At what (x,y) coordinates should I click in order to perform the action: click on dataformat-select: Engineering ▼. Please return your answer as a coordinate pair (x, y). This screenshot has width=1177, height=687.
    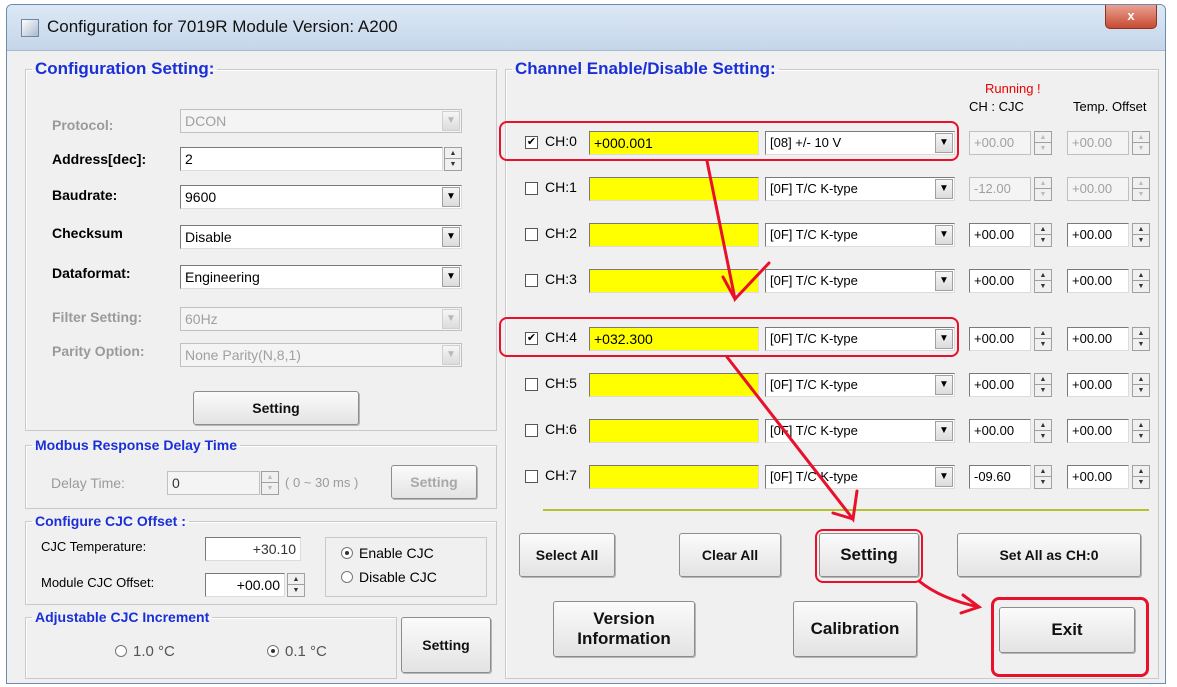
    Looking at the image, I should click on (321, 277).